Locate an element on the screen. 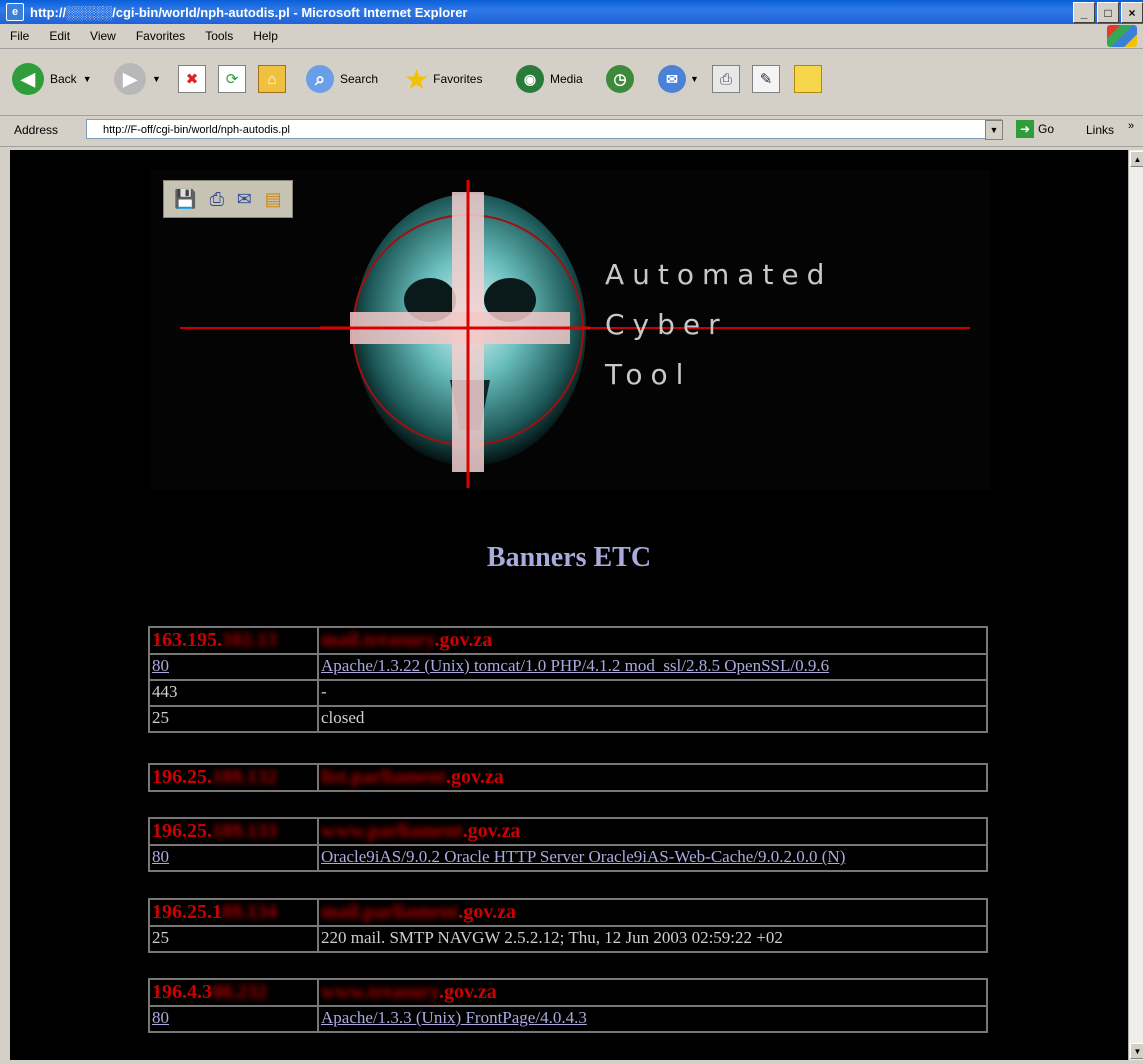  chevron-right-icon: » is located at coordinates (1131, 126).